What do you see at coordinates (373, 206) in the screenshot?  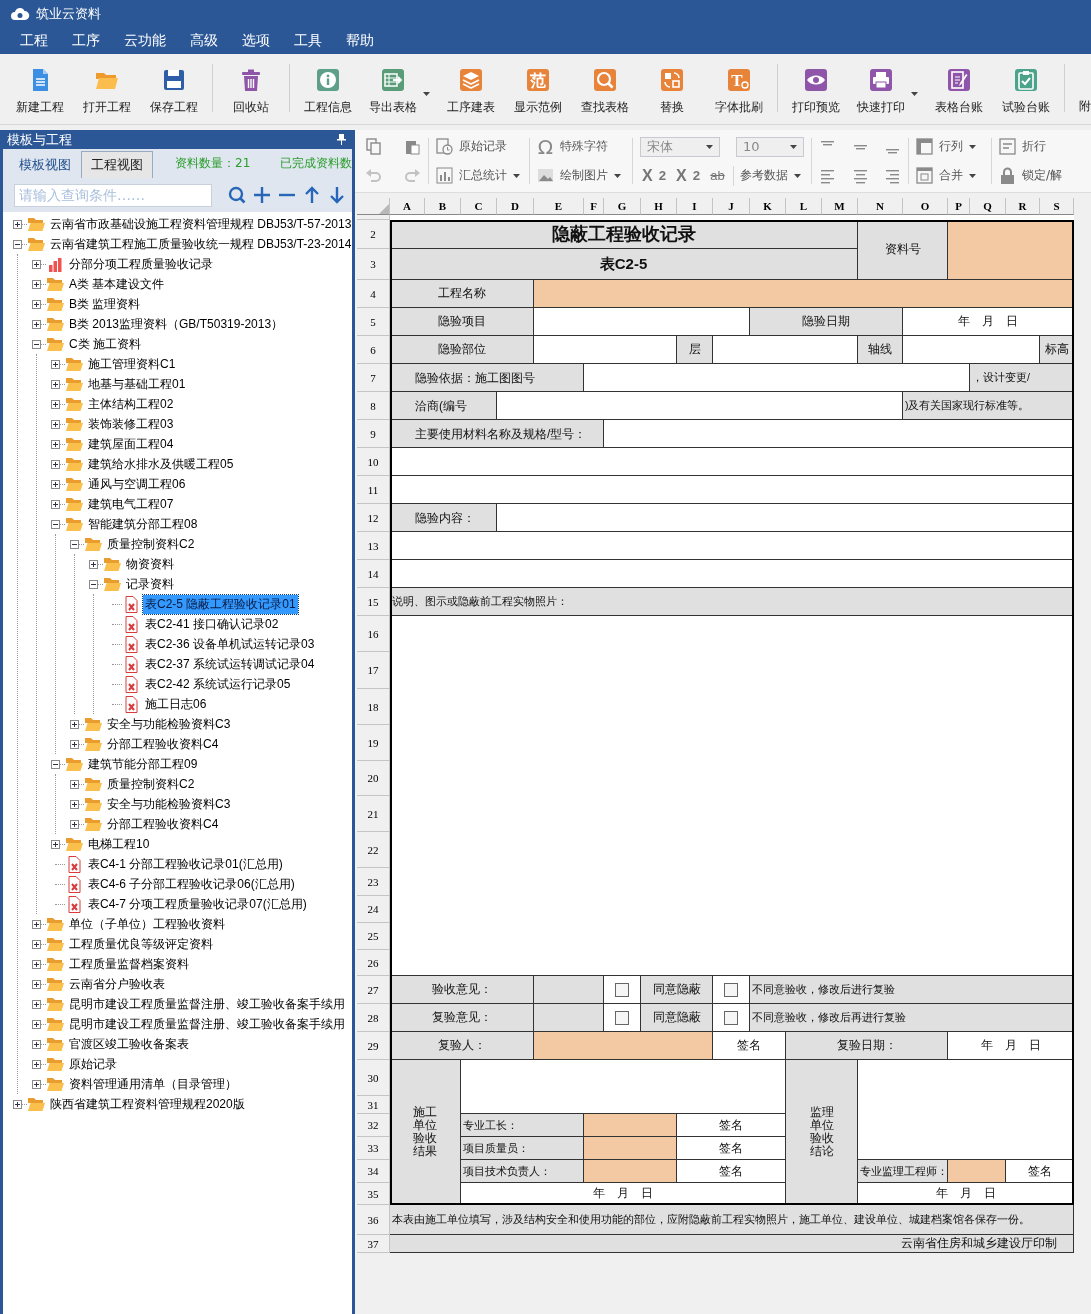 I see `select-all-corner` at bounding box center [373, 206].